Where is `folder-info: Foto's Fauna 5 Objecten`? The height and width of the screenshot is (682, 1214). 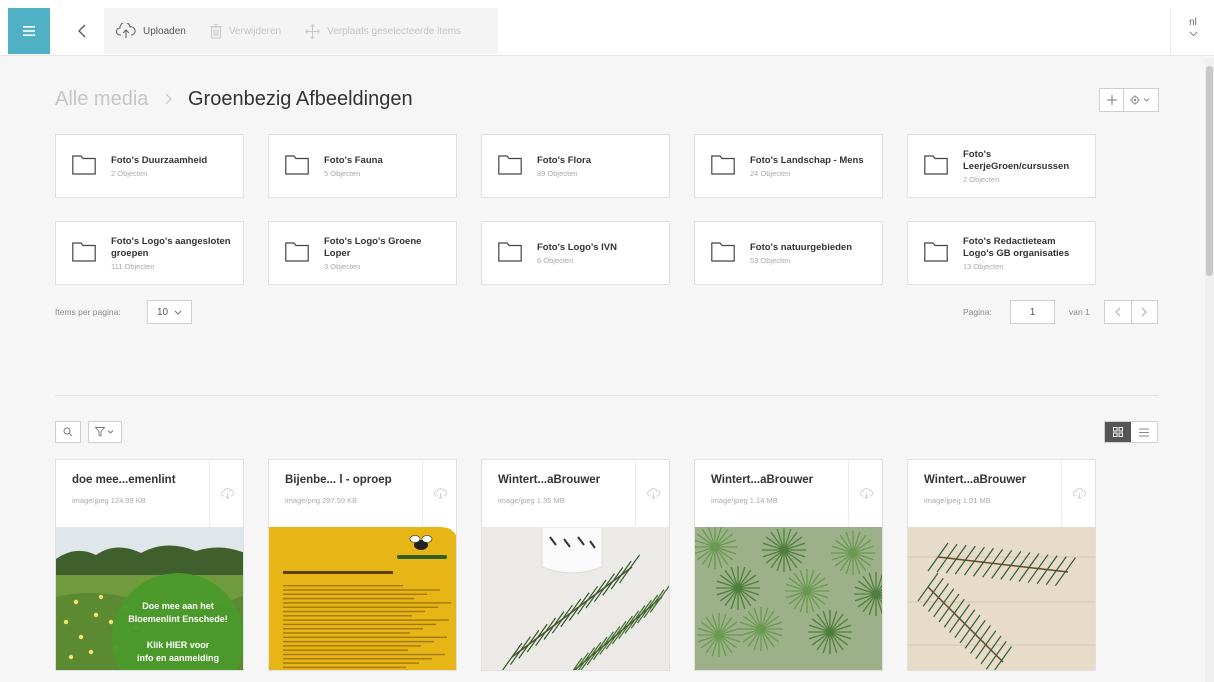
folder-info: Foto's Fauna 5 Objecten is located at coordinates (386, 166).